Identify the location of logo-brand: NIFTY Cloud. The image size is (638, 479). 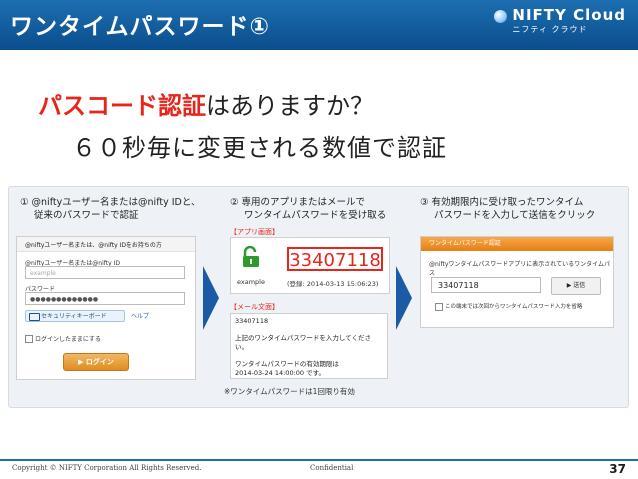
(569, 15).